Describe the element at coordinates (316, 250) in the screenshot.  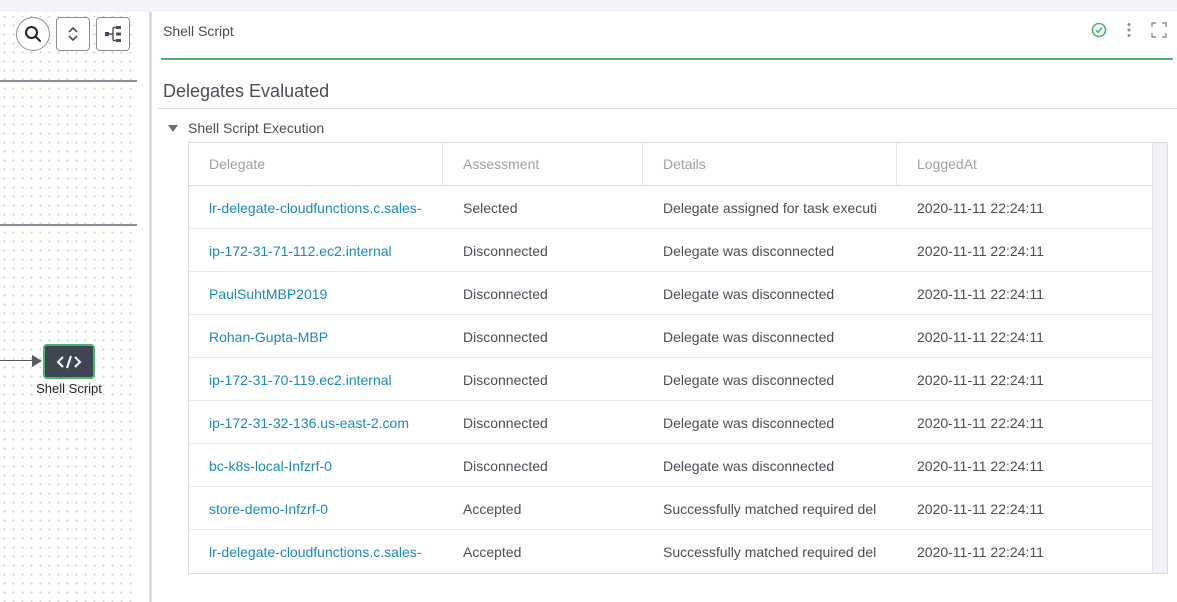
I see `delegate-link: ip-172-31-71-112.ec2.internal` at that location.